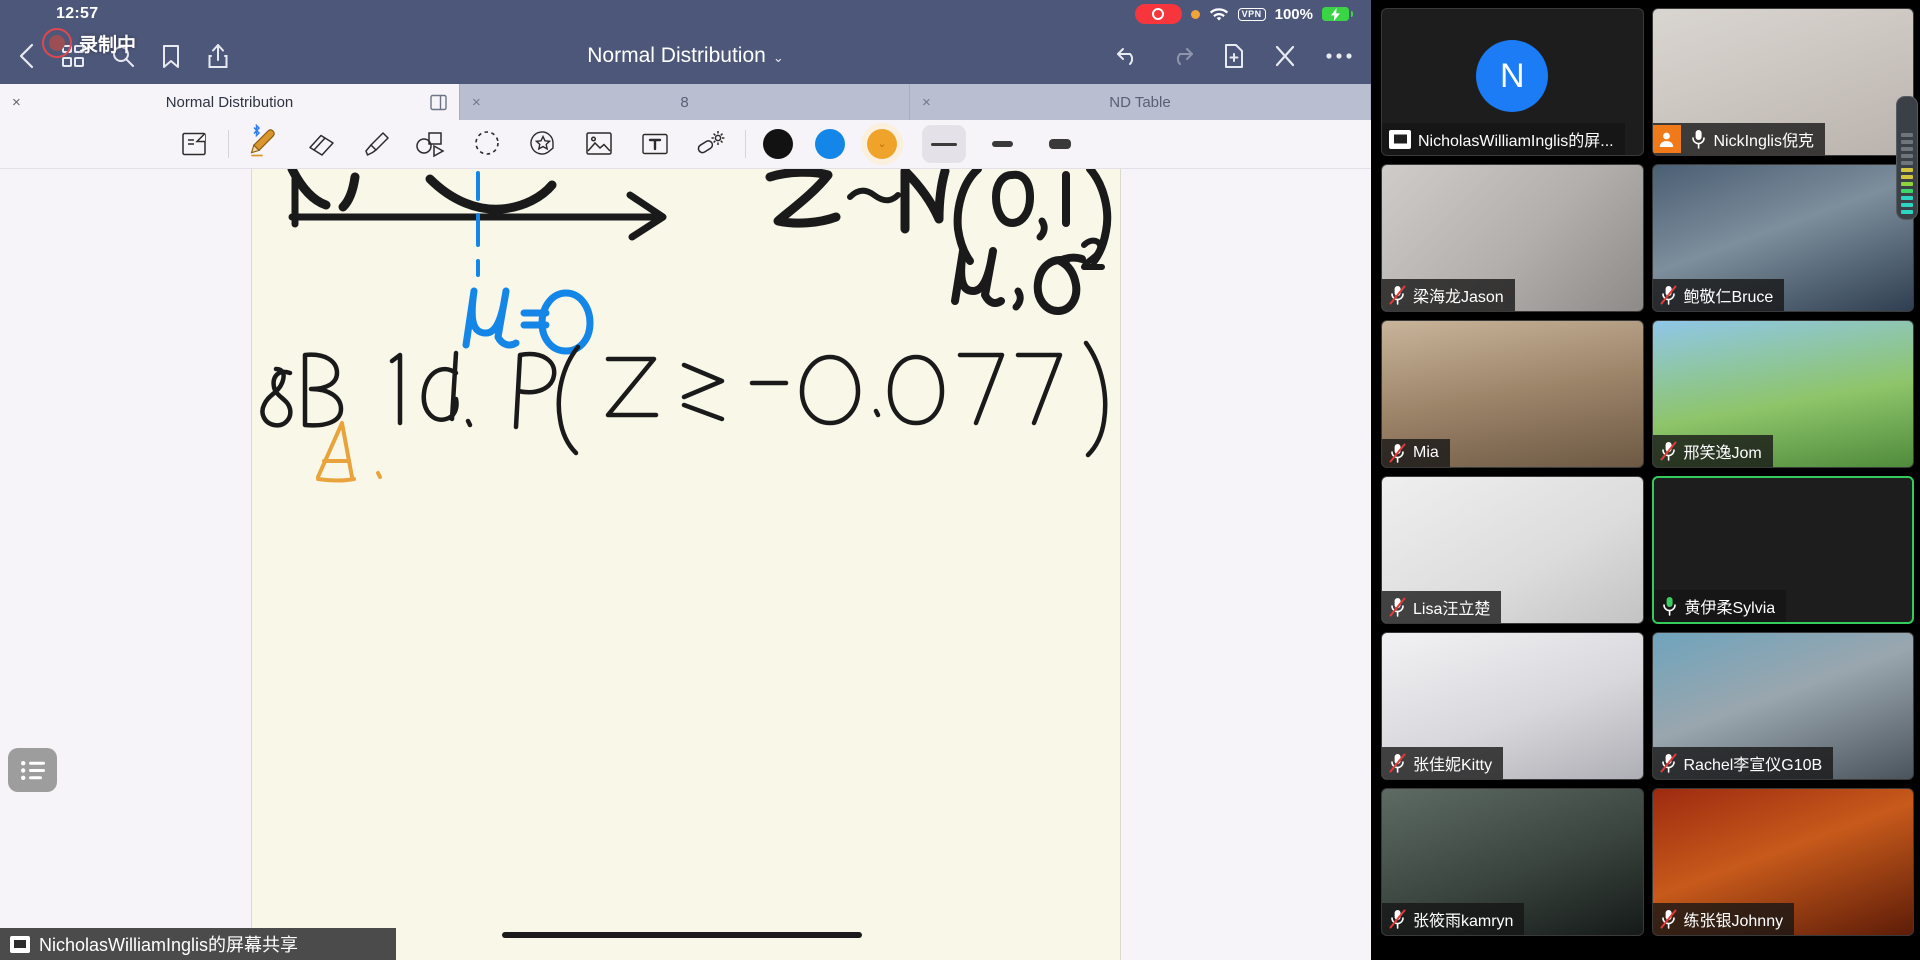  What do you see at coordinates (944, 144) in the screenshot?
I see `stroke-width-thin` at bounding box center [944, 144].